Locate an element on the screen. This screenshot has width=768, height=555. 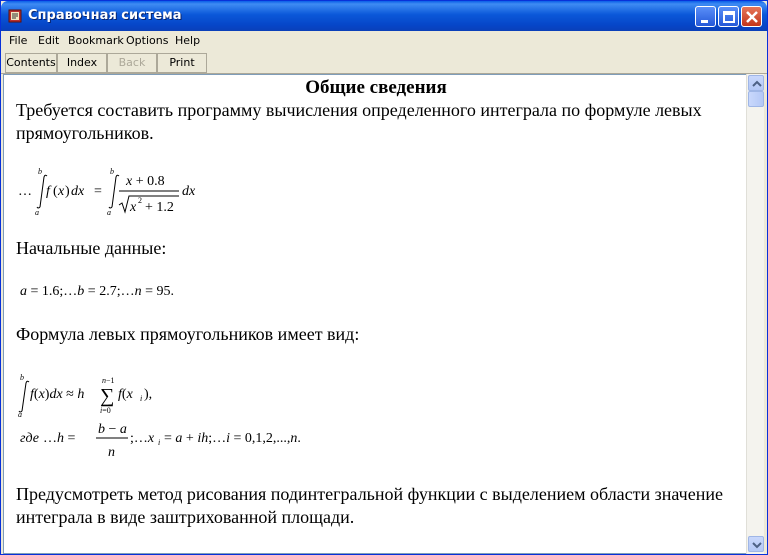
svg-text: x + 0.8 is located at coordinates (145, 181).